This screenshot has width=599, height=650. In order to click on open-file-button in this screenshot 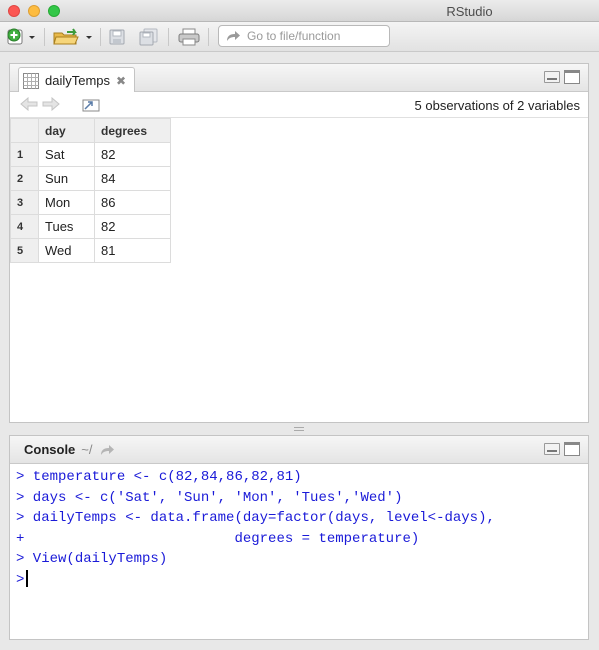, I will do `click(73, 37)`.